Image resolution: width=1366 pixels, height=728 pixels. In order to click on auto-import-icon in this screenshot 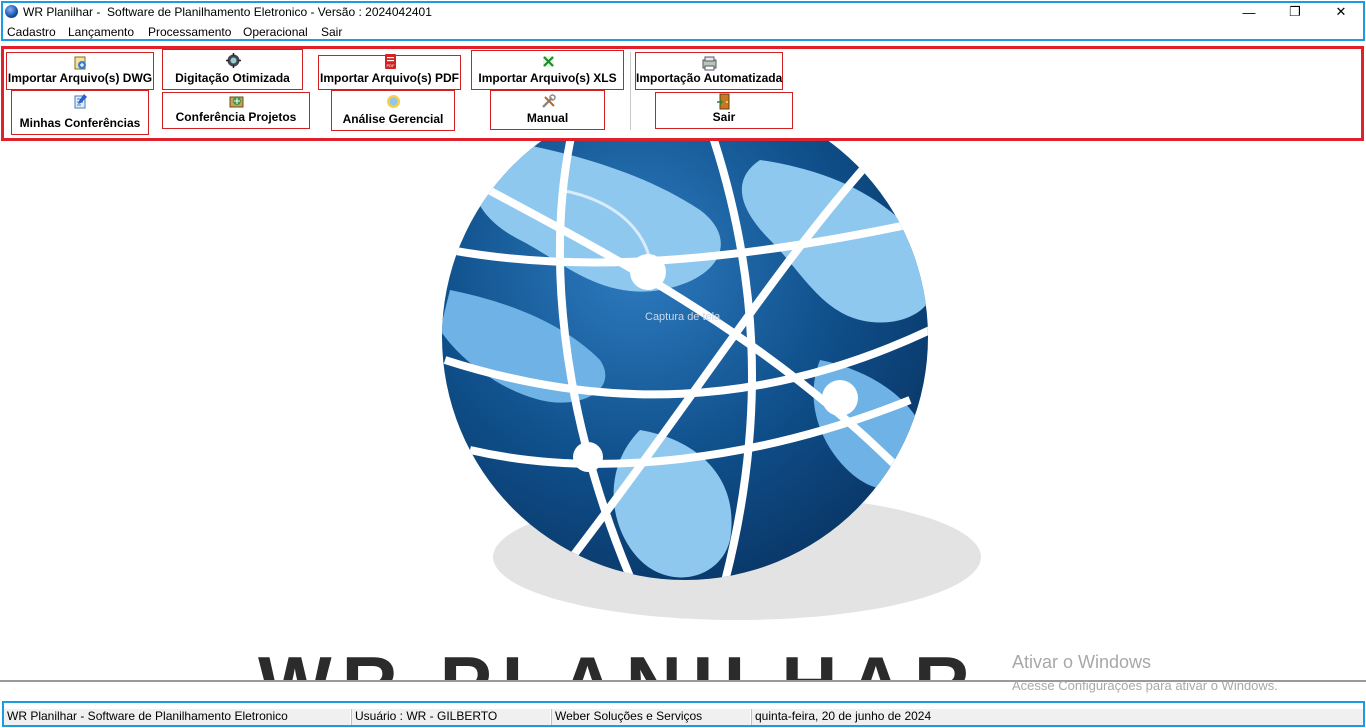, I will do `click(709, 63)`.